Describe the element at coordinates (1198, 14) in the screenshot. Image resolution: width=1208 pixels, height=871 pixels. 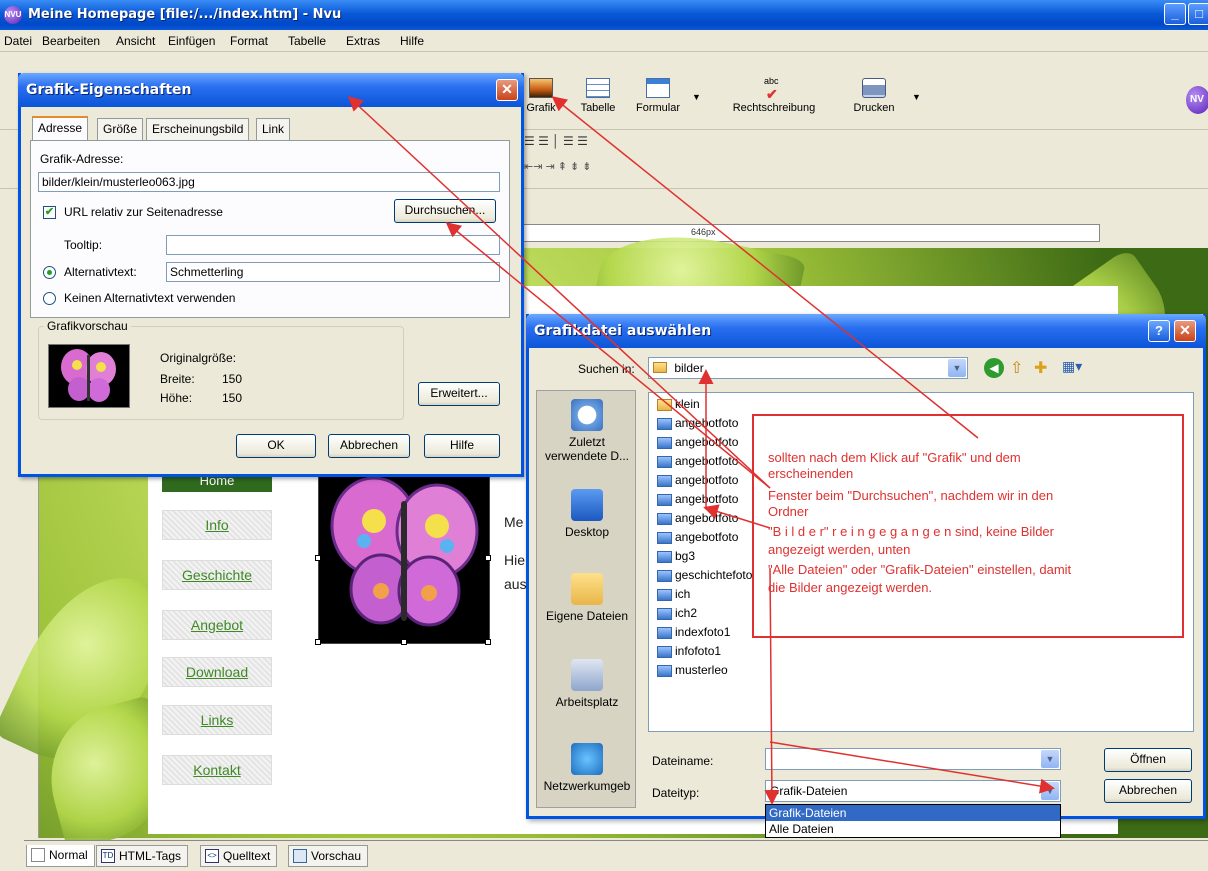
I see `maximize-button: □` at that location.